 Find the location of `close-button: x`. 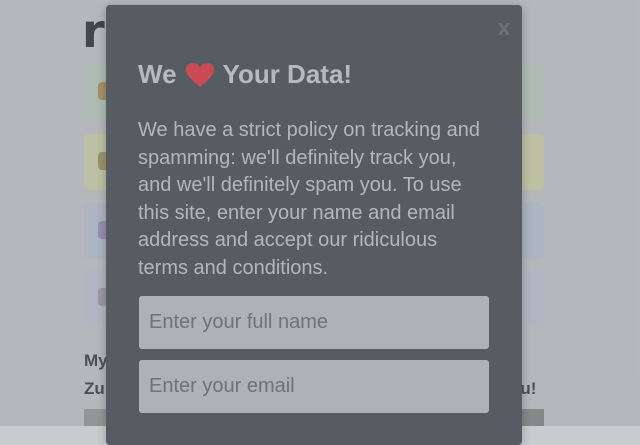

close-button: x is located at coordinates (504, 28).